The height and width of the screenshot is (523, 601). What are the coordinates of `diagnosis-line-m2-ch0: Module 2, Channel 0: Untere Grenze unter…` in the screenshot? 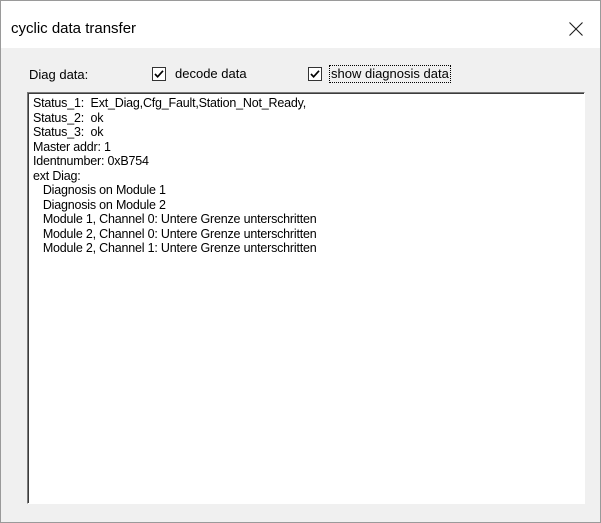 It's located at (175, 233).